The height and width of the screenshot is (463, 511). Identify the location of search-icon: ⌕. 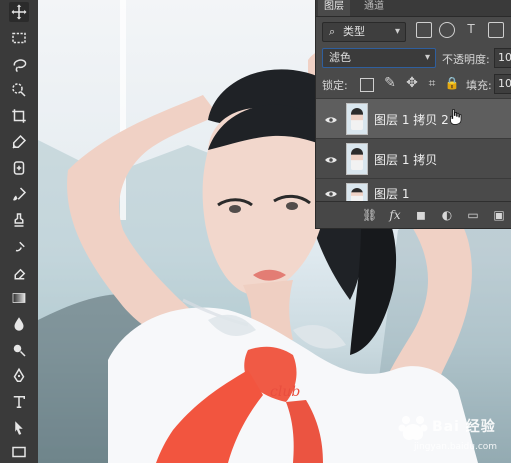
(332, 31).